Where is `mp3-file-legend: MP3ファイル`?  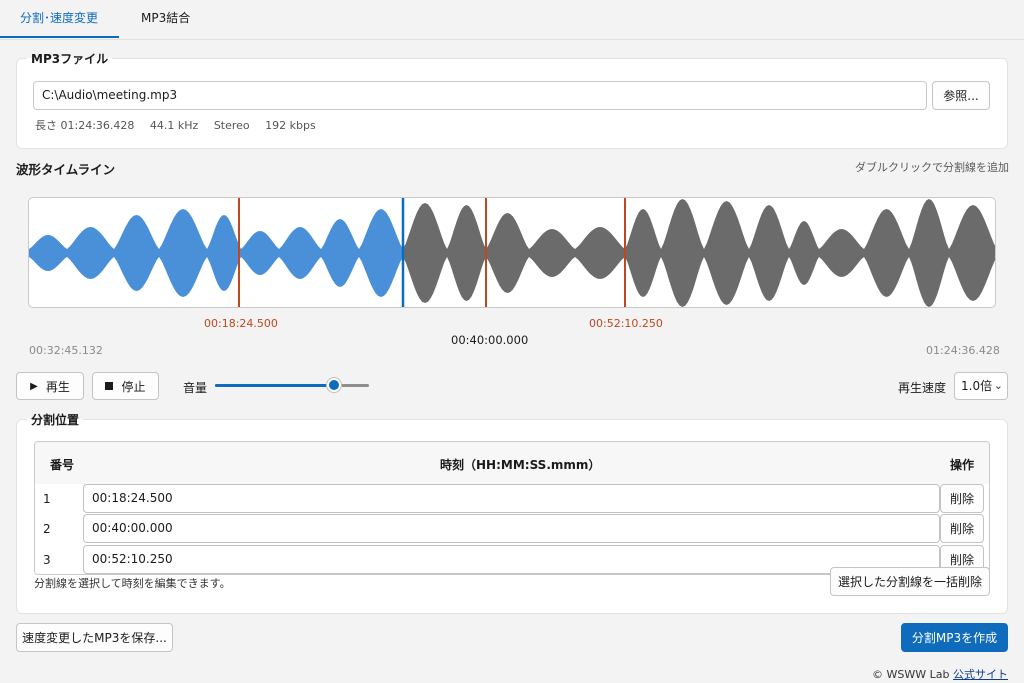
mp3-file-legend: MP3ファイル is located at coordinates (70, 59).